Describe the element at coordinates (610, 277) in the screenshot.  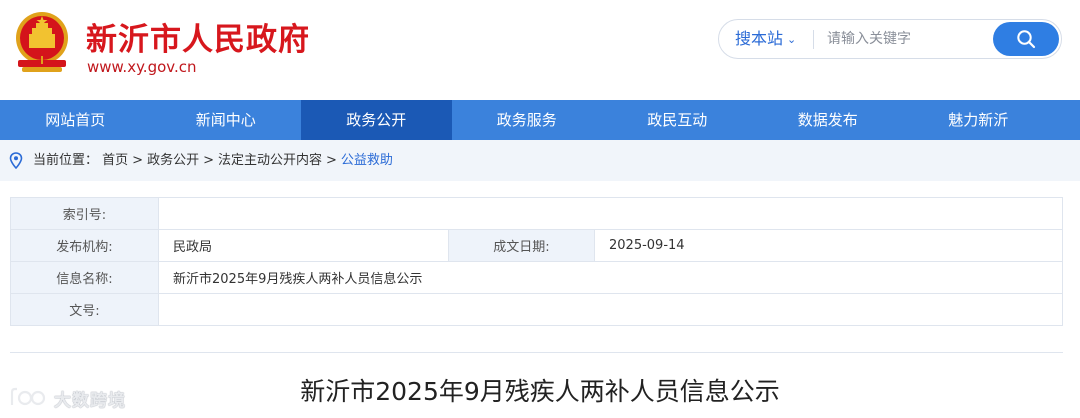
I see `info-name-value: 新沂市2025年9月残疾人两补人员信息公示` at that location.